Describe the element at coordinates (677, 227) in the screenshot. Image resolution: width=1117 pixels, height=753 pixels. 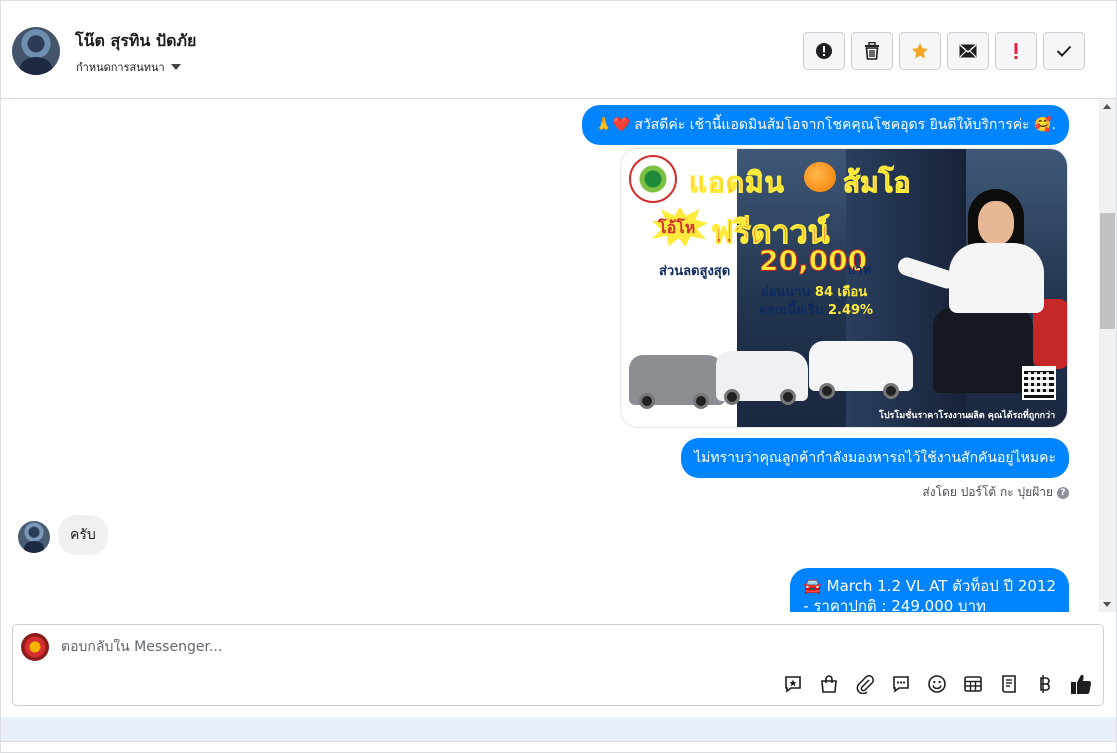
I see `promo-ohai: โอ้โห` at that location.